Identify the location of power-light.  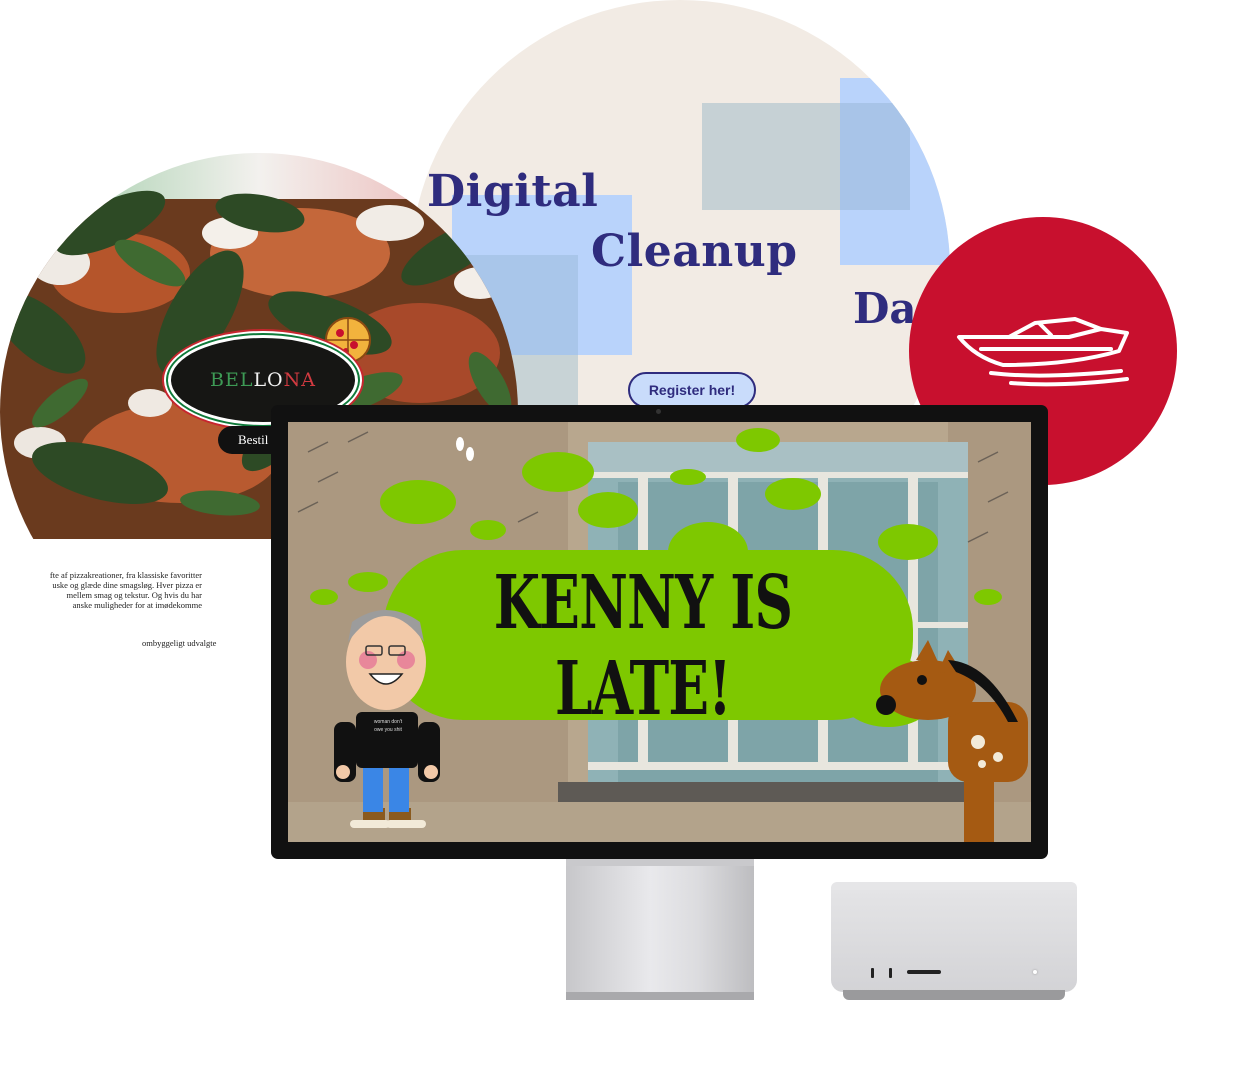
(1035, 972).